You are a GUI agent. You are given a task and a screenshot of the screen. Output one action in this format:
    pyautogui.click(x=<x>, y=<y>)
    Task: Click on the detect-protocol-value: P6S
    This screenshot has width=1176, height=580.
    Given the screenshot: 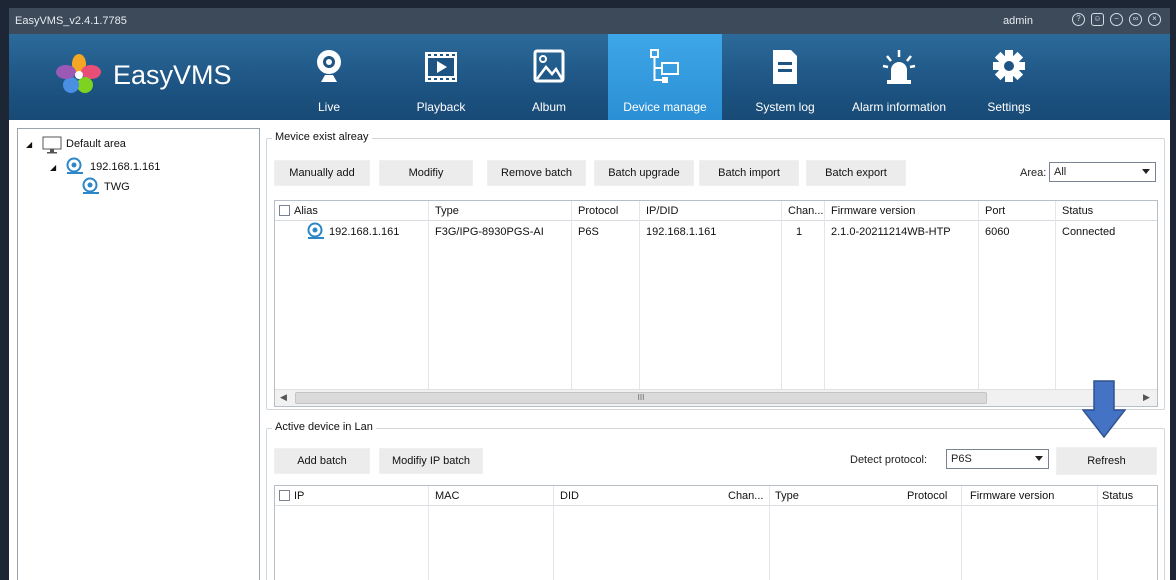 What is the action you would take?
    pyautogui.click(x=961, y=459)
    